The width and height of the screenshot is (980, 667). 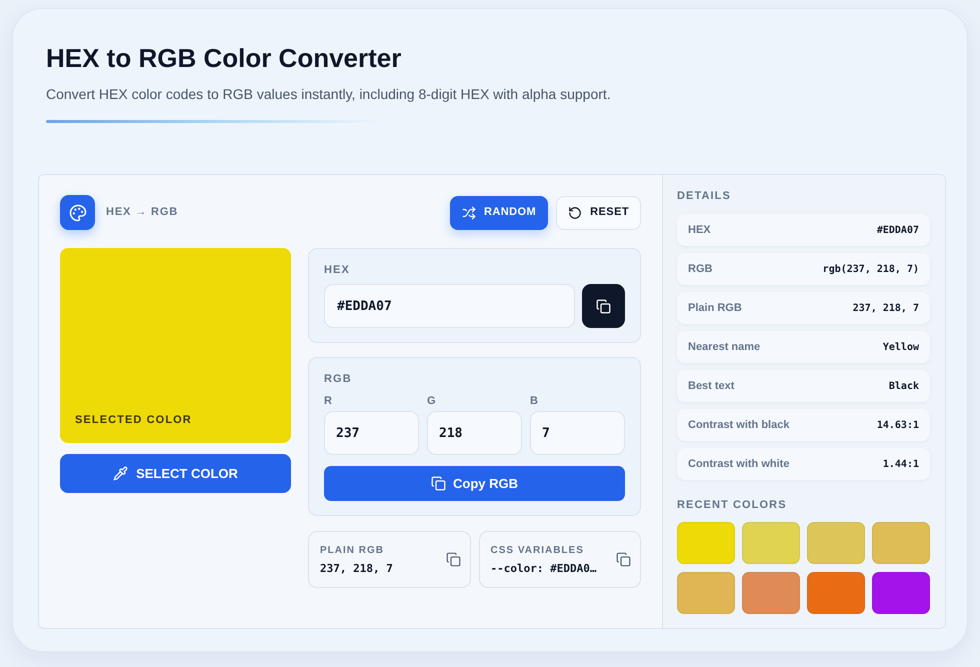 What do you see at coordinates (732, 505) in the screenshot?
I see `recent-colors-title: RECENT COLORS` at bounding box center [732, 505].